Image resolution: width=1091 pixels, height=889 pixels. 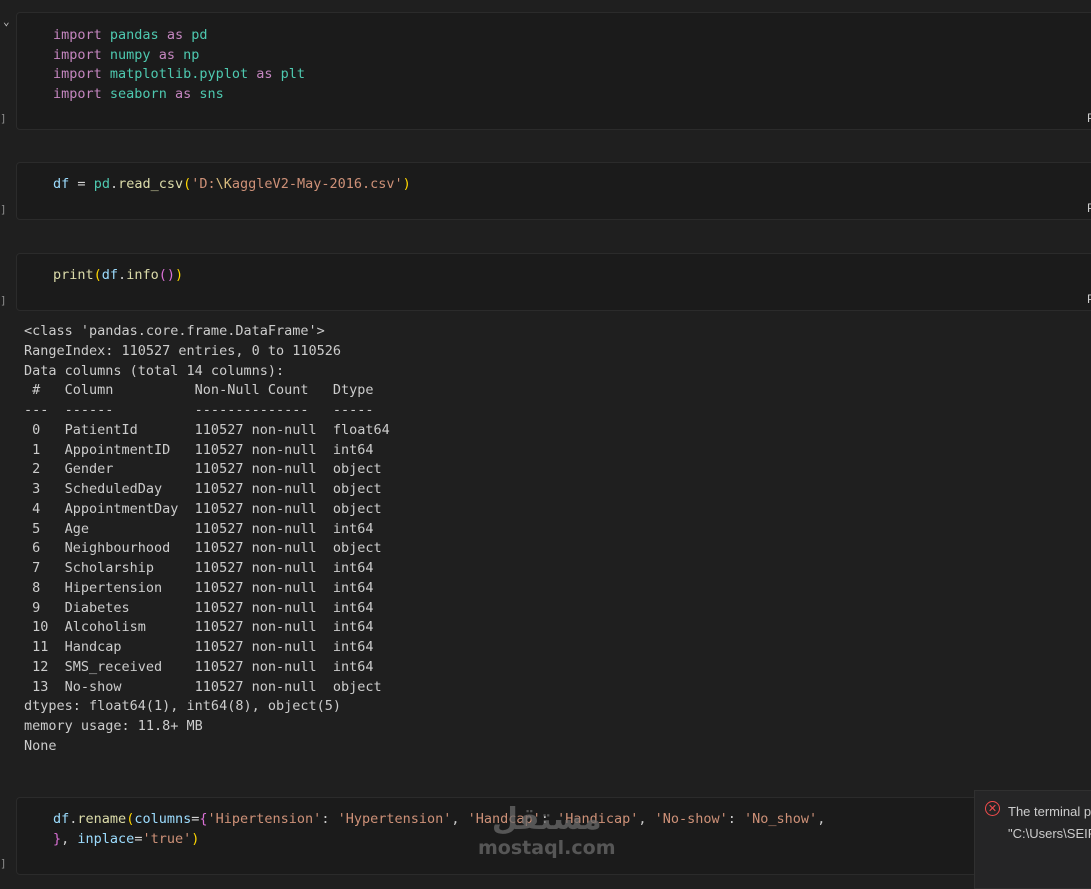 What do you see at coordinates (207, 449) in the screenshot?
I see `output-line: 1 AppointmentID 110527 non-null int64` at bounding box center [207, 449].